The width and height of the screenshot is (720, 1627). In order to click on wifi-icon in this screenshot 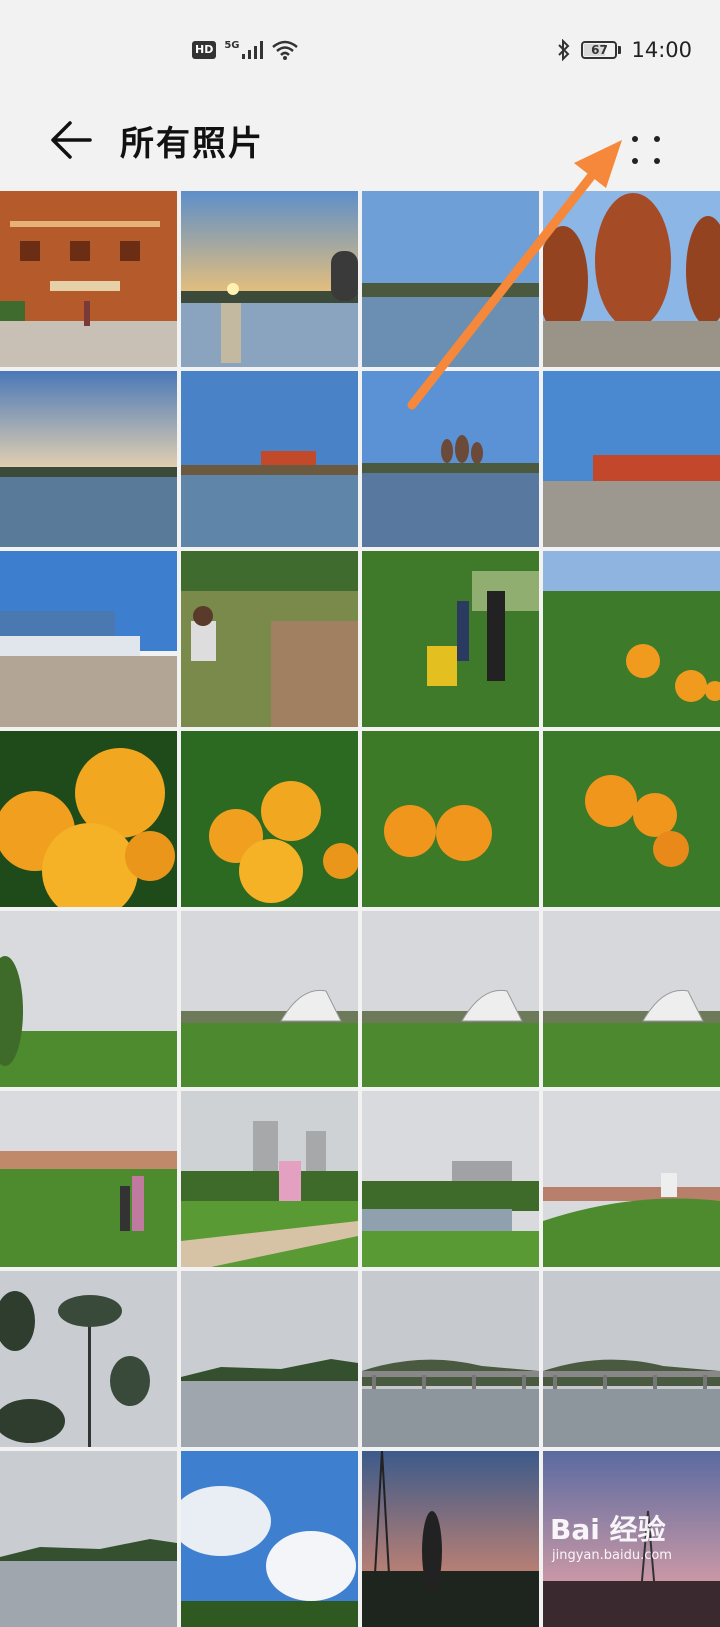, I will do `click(284, 50)`.